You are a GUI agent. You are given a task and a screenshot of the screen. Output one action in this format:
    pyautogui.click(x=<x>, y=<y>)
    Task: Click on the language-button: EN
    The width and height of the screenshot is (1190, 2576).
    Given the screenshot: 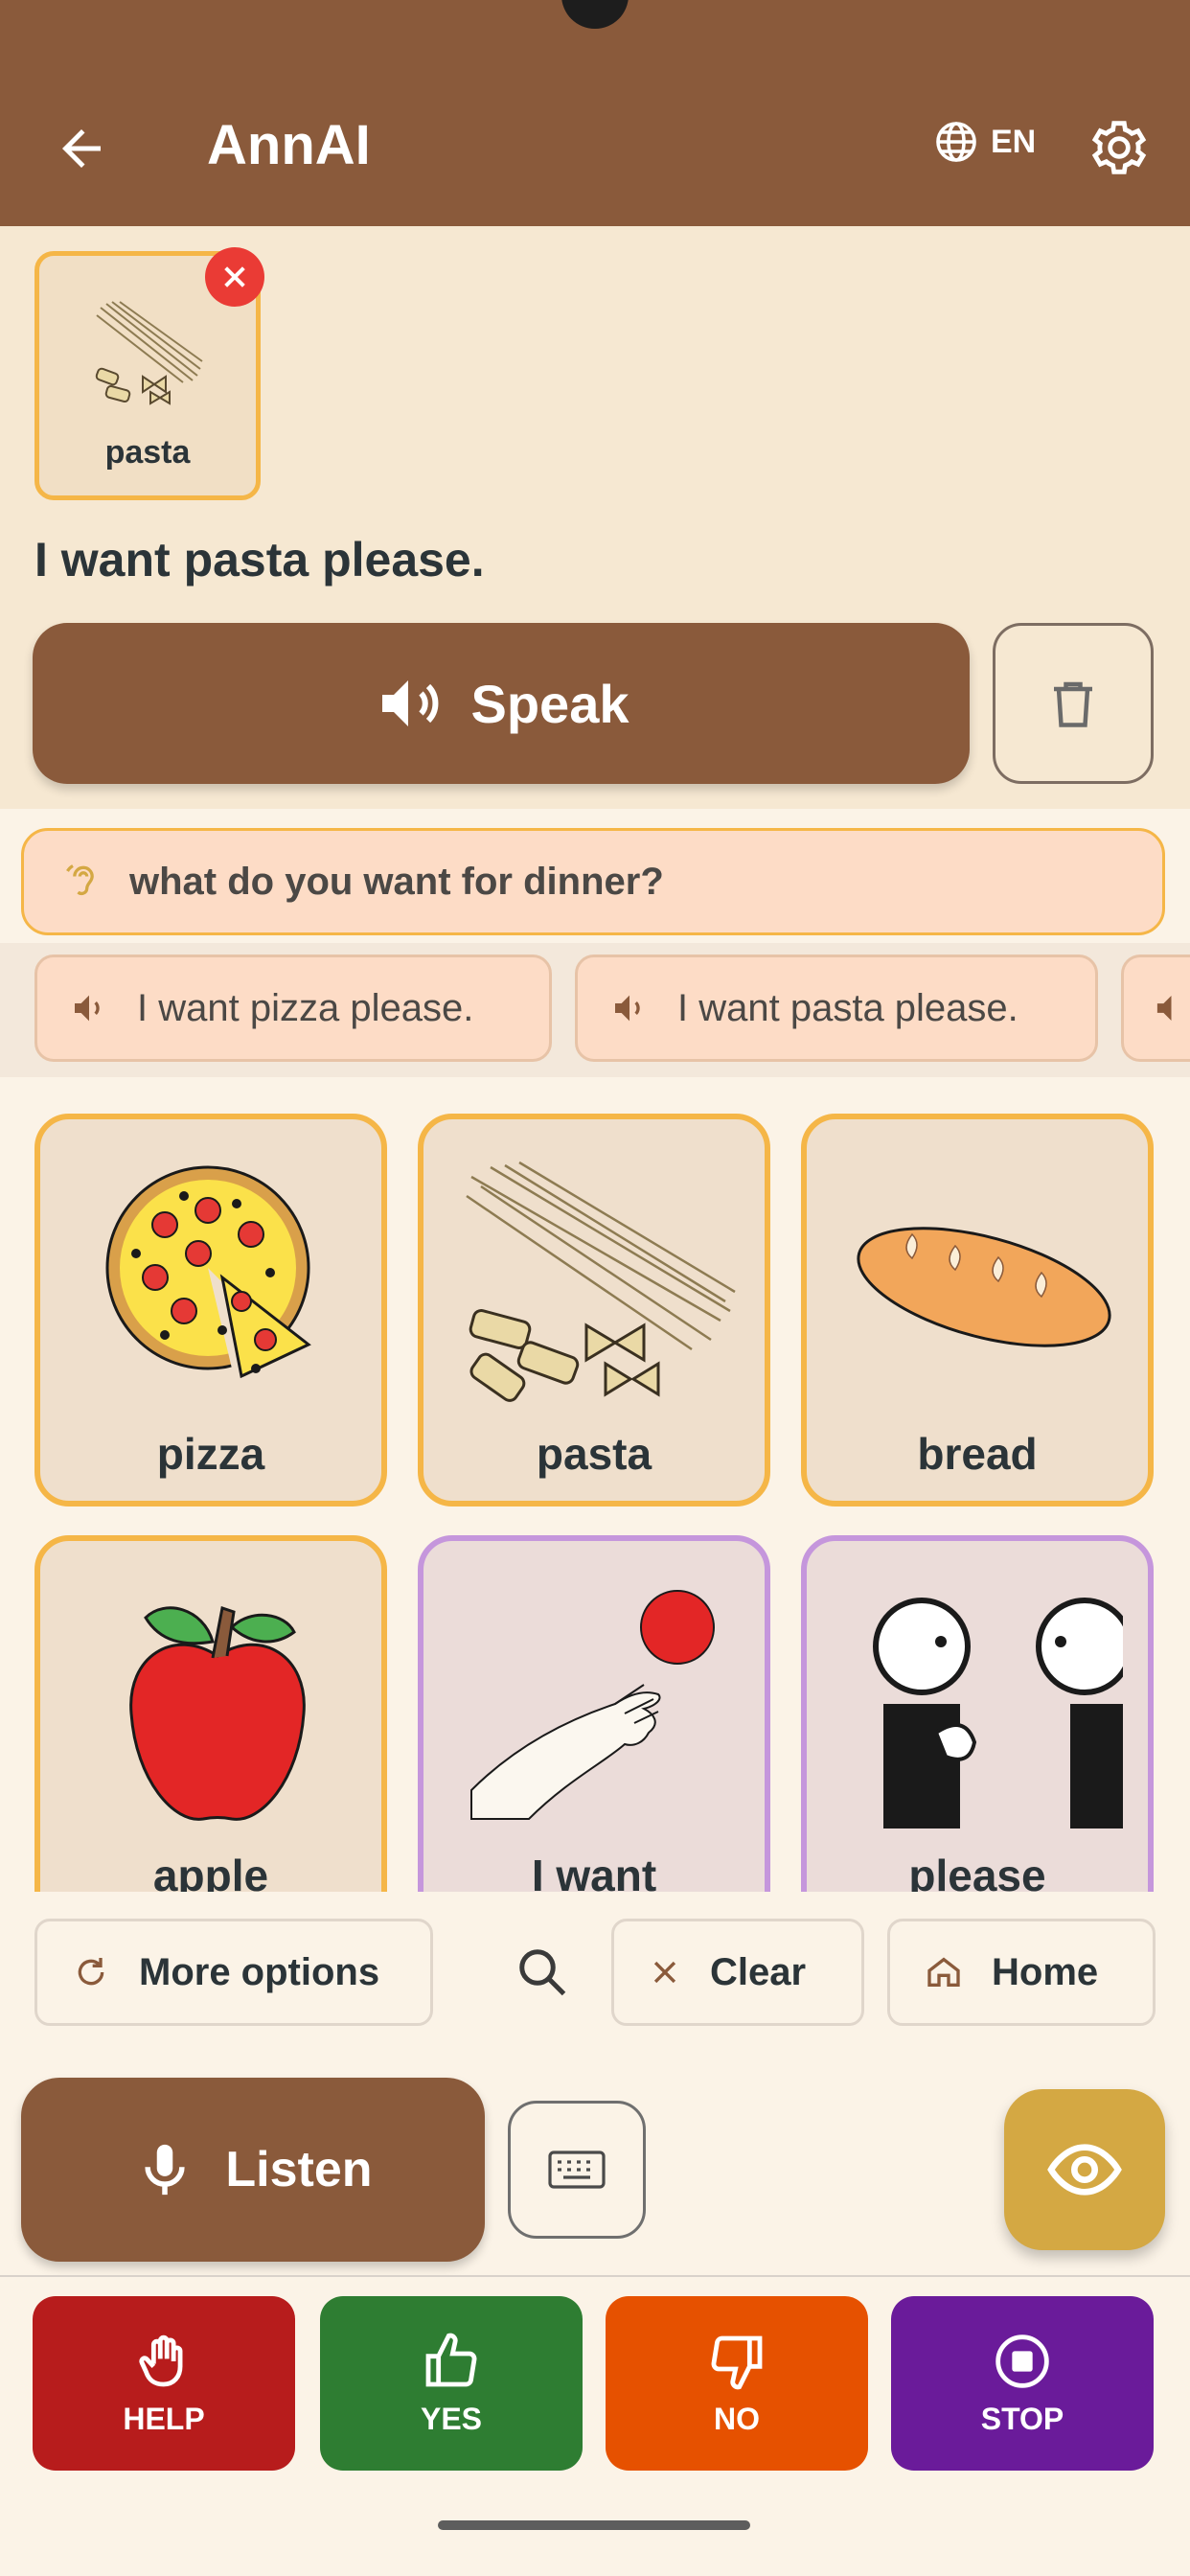 What is the action you would take?
    pyautogui.click(x=984, y=142)
    